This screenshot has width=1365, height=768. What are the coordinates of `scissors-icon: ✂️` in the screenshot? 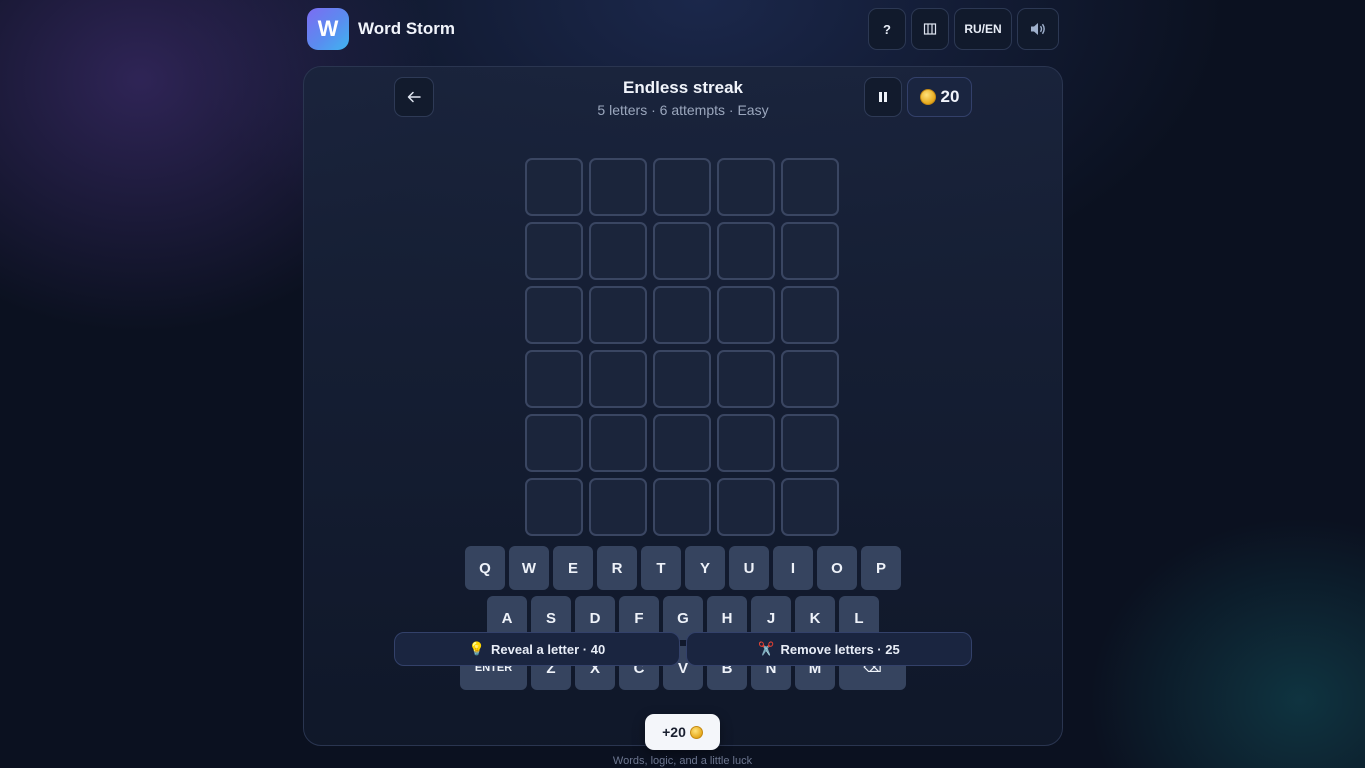 It's located at (766, 648).